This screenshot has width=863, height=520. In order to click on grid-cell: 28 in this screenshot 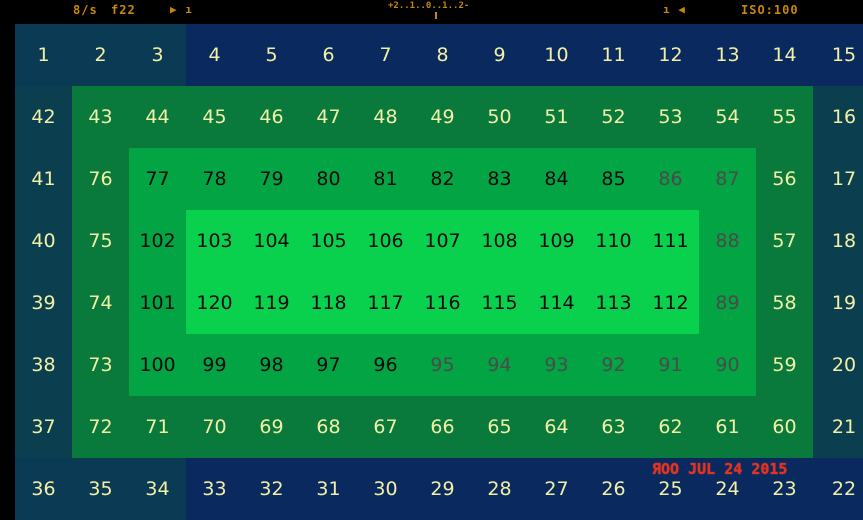, I will do `click(499, 489)`.